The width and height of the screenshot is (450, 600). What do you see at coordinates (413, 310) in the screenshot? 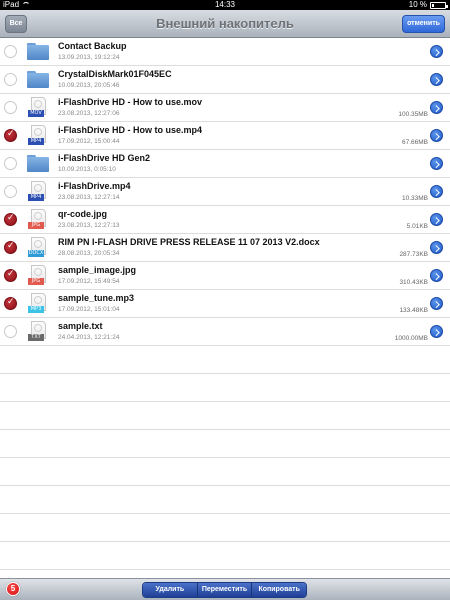
I see `file-size: 133.48KB` at bounding box center [413, 310].